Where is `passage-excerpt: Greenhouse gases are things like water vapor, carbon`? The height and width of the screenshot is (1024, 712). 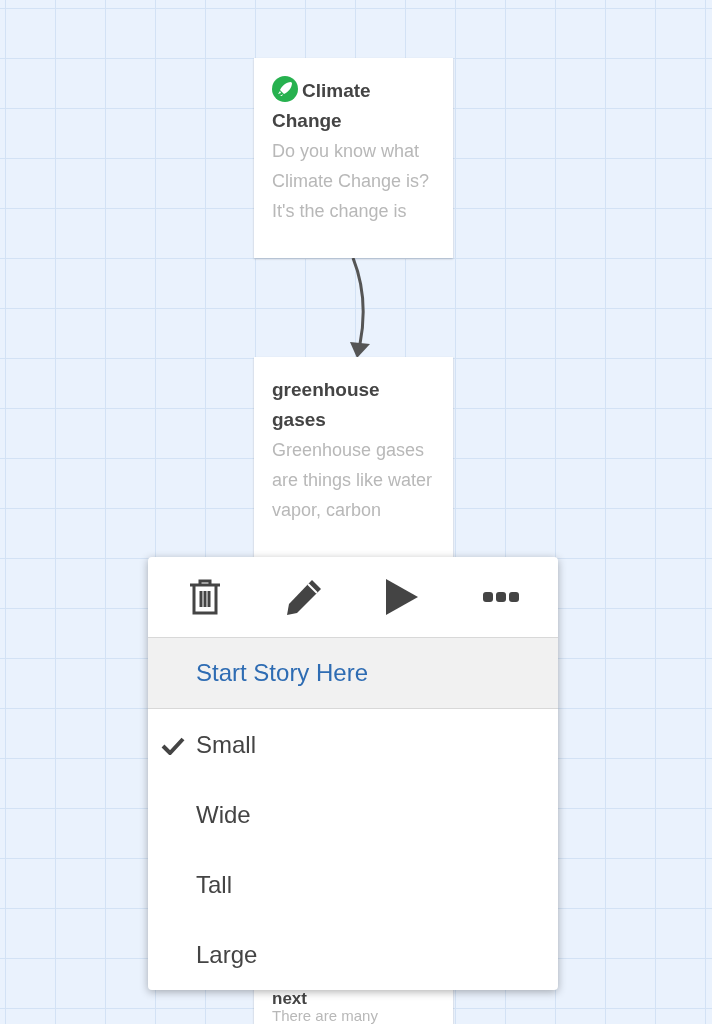
passage-excerpt: Greenhouse gases are things like water vapor, carbon is located at coordinates (353, 480).